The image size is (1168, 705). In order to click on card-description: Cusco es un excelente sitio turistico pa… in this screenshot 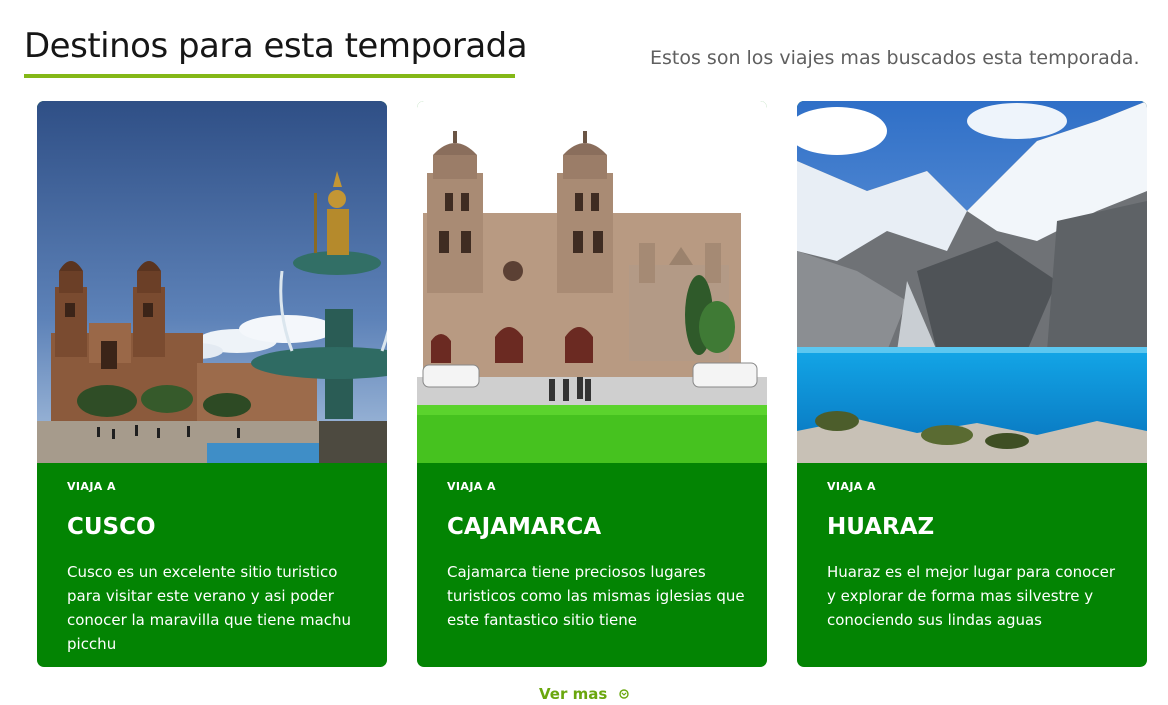, I will do `click(209, 608)`.